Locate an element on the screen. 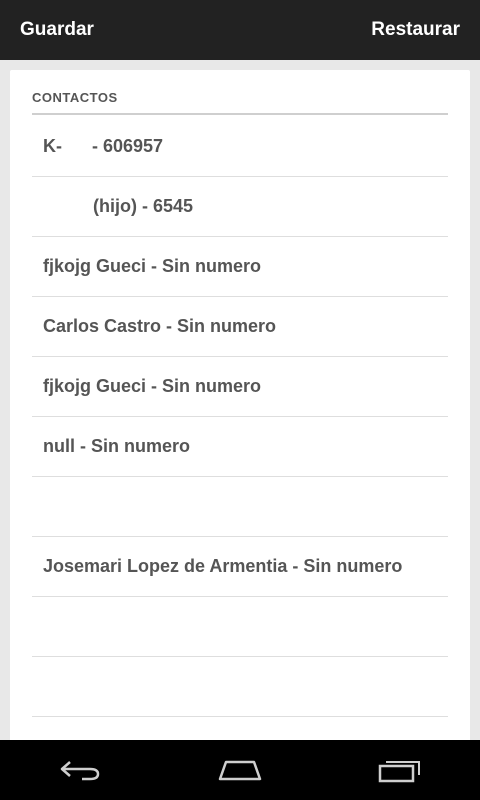  home-icon is located at coordinates (240, 770).